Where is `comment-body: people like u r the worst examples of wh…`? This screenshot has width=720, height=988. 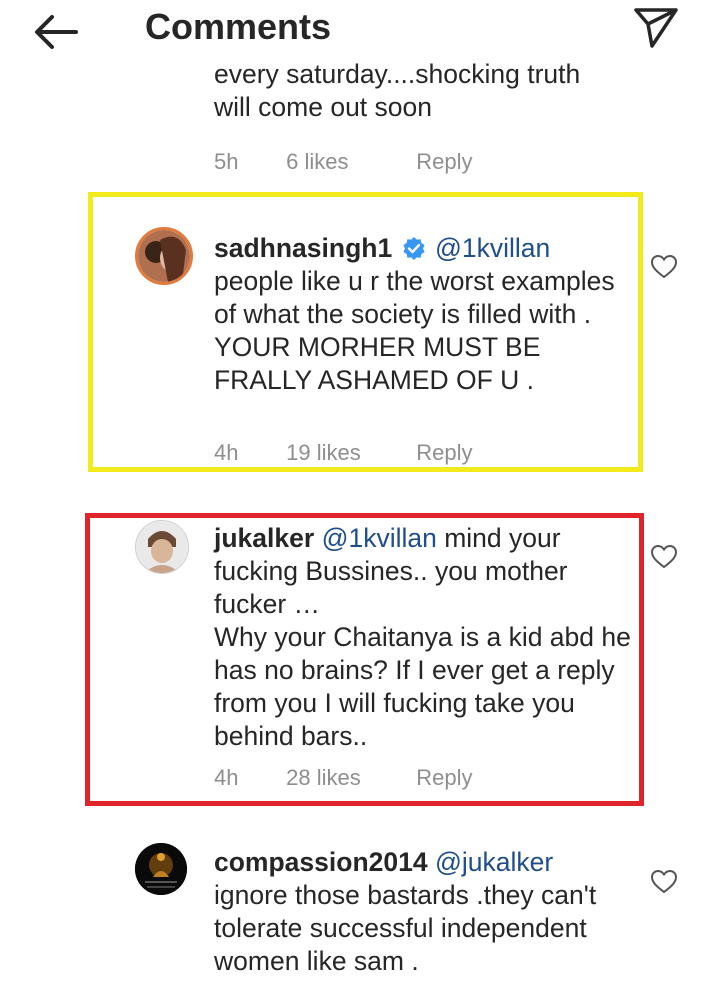 comment-body: people like u r the worst examples of wh… is located at coordinates (414, 330).